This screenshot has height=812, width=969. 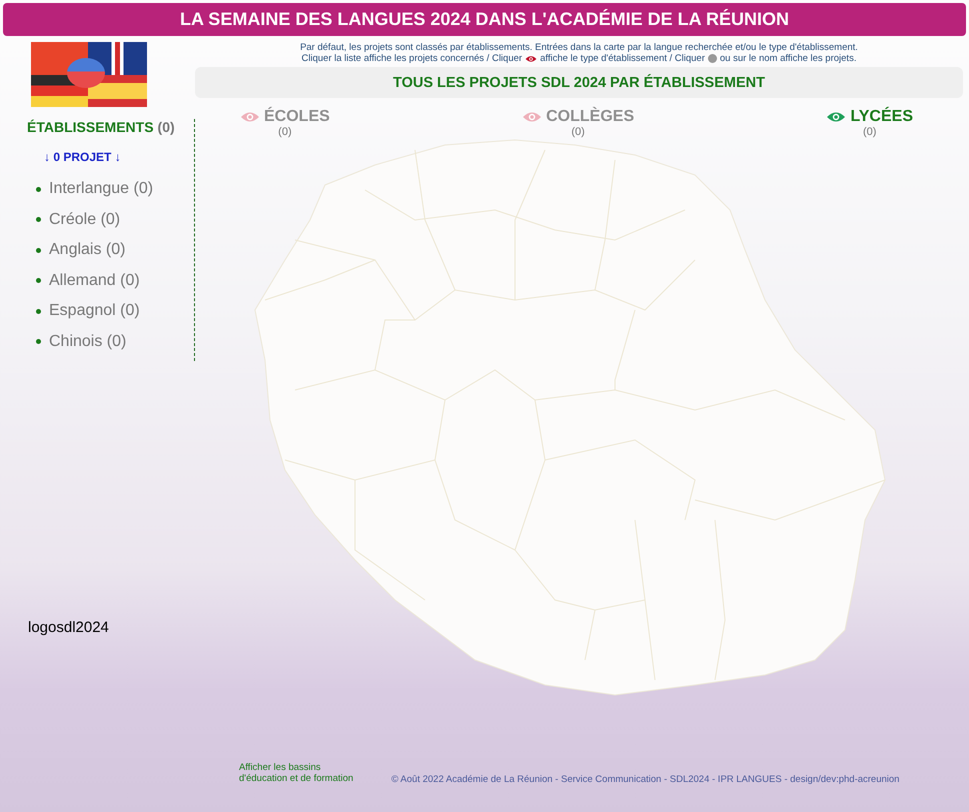 I want to click on basins-link: Afficher les bassins, so click(x=296, y=767).